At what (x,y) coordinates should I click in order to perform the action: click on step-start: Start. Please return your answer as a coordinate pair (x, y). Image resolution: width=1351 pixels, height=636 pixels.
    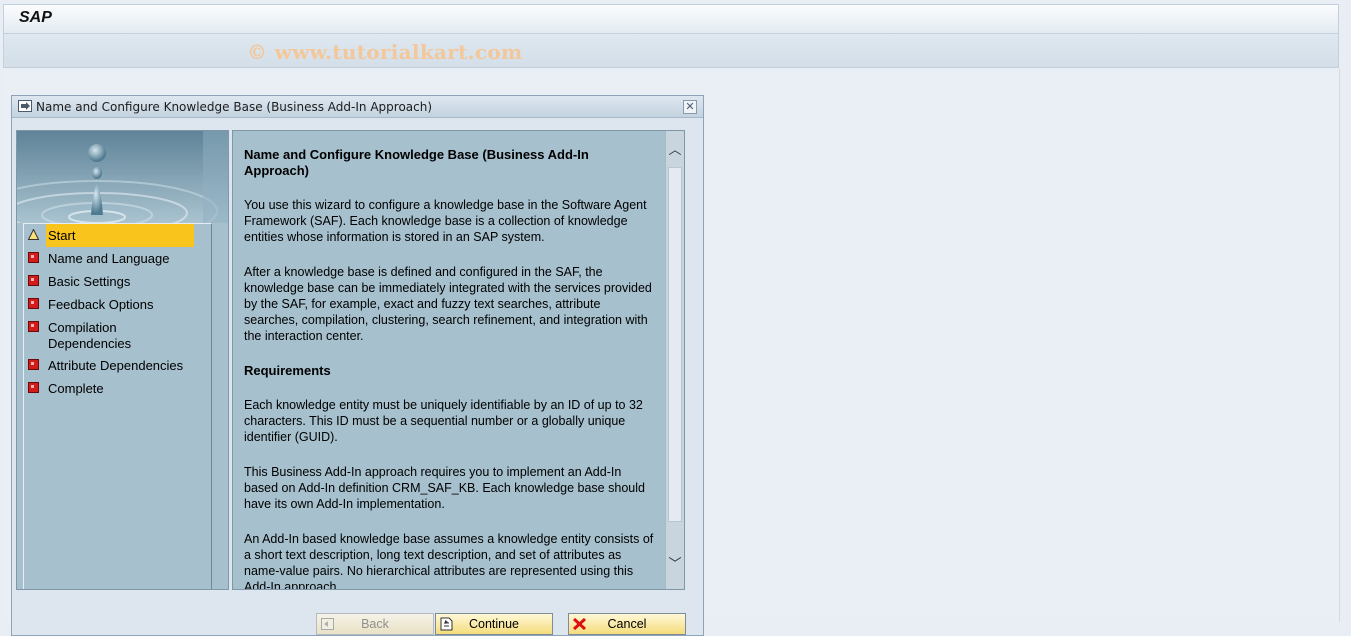
    Looking at the image, I should click on (117, 235).